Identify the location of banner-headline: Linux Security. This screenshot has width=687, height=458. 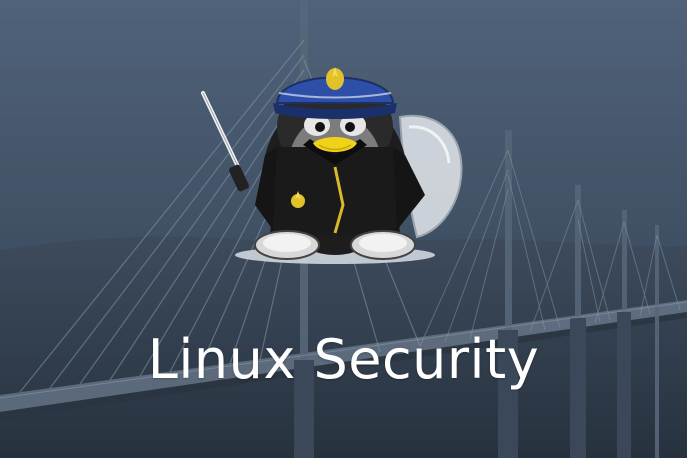
(343, 359).